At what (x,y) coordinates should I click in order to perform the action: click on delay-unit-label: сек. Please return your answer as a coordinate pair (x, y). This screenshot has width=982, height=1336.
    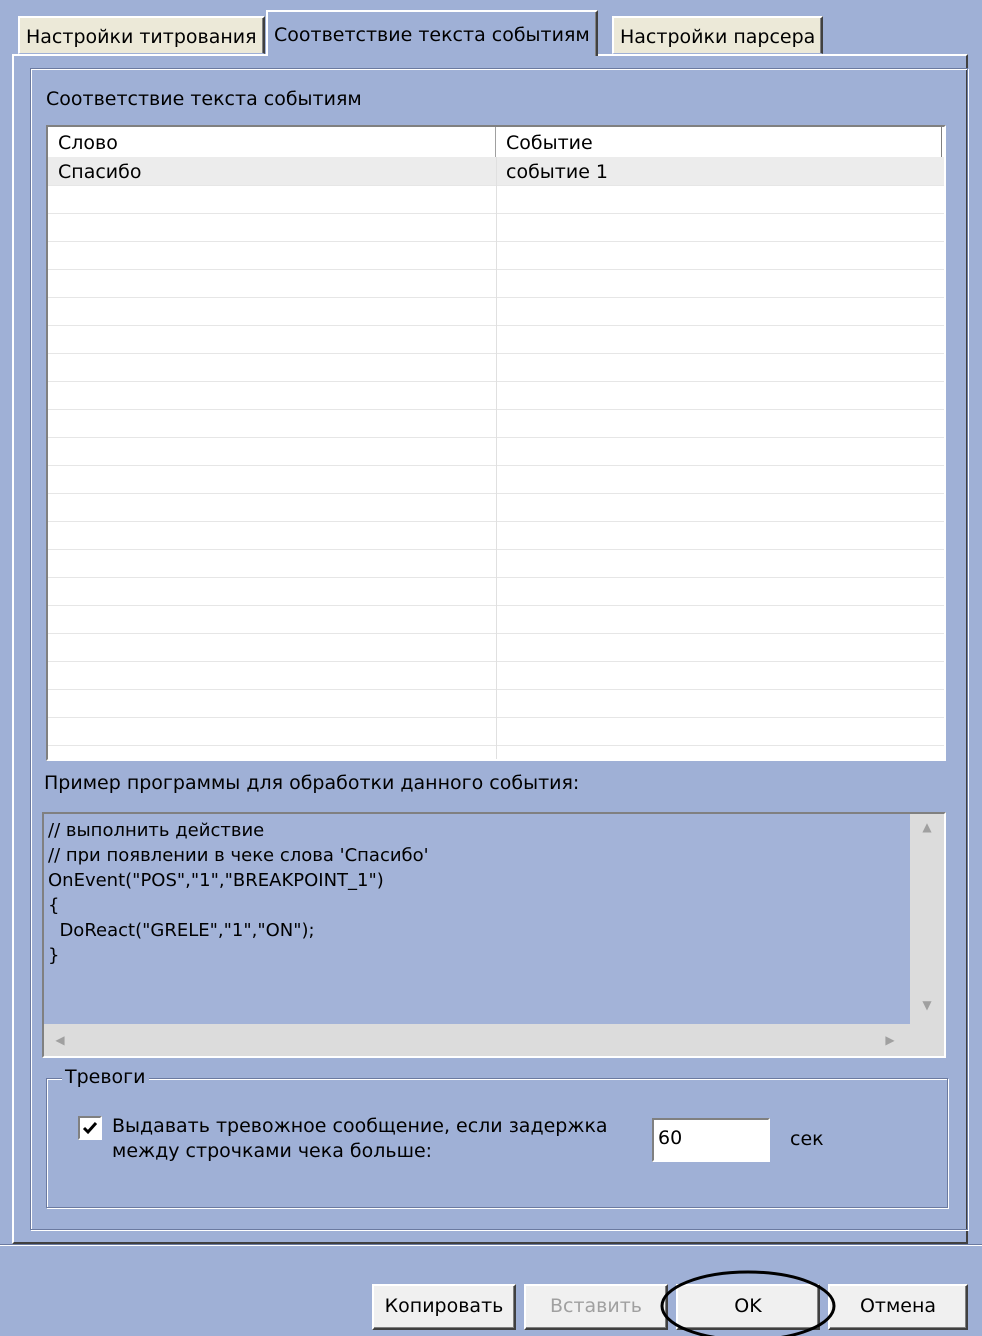
    Looking at the image, I should click on (807, 1139).